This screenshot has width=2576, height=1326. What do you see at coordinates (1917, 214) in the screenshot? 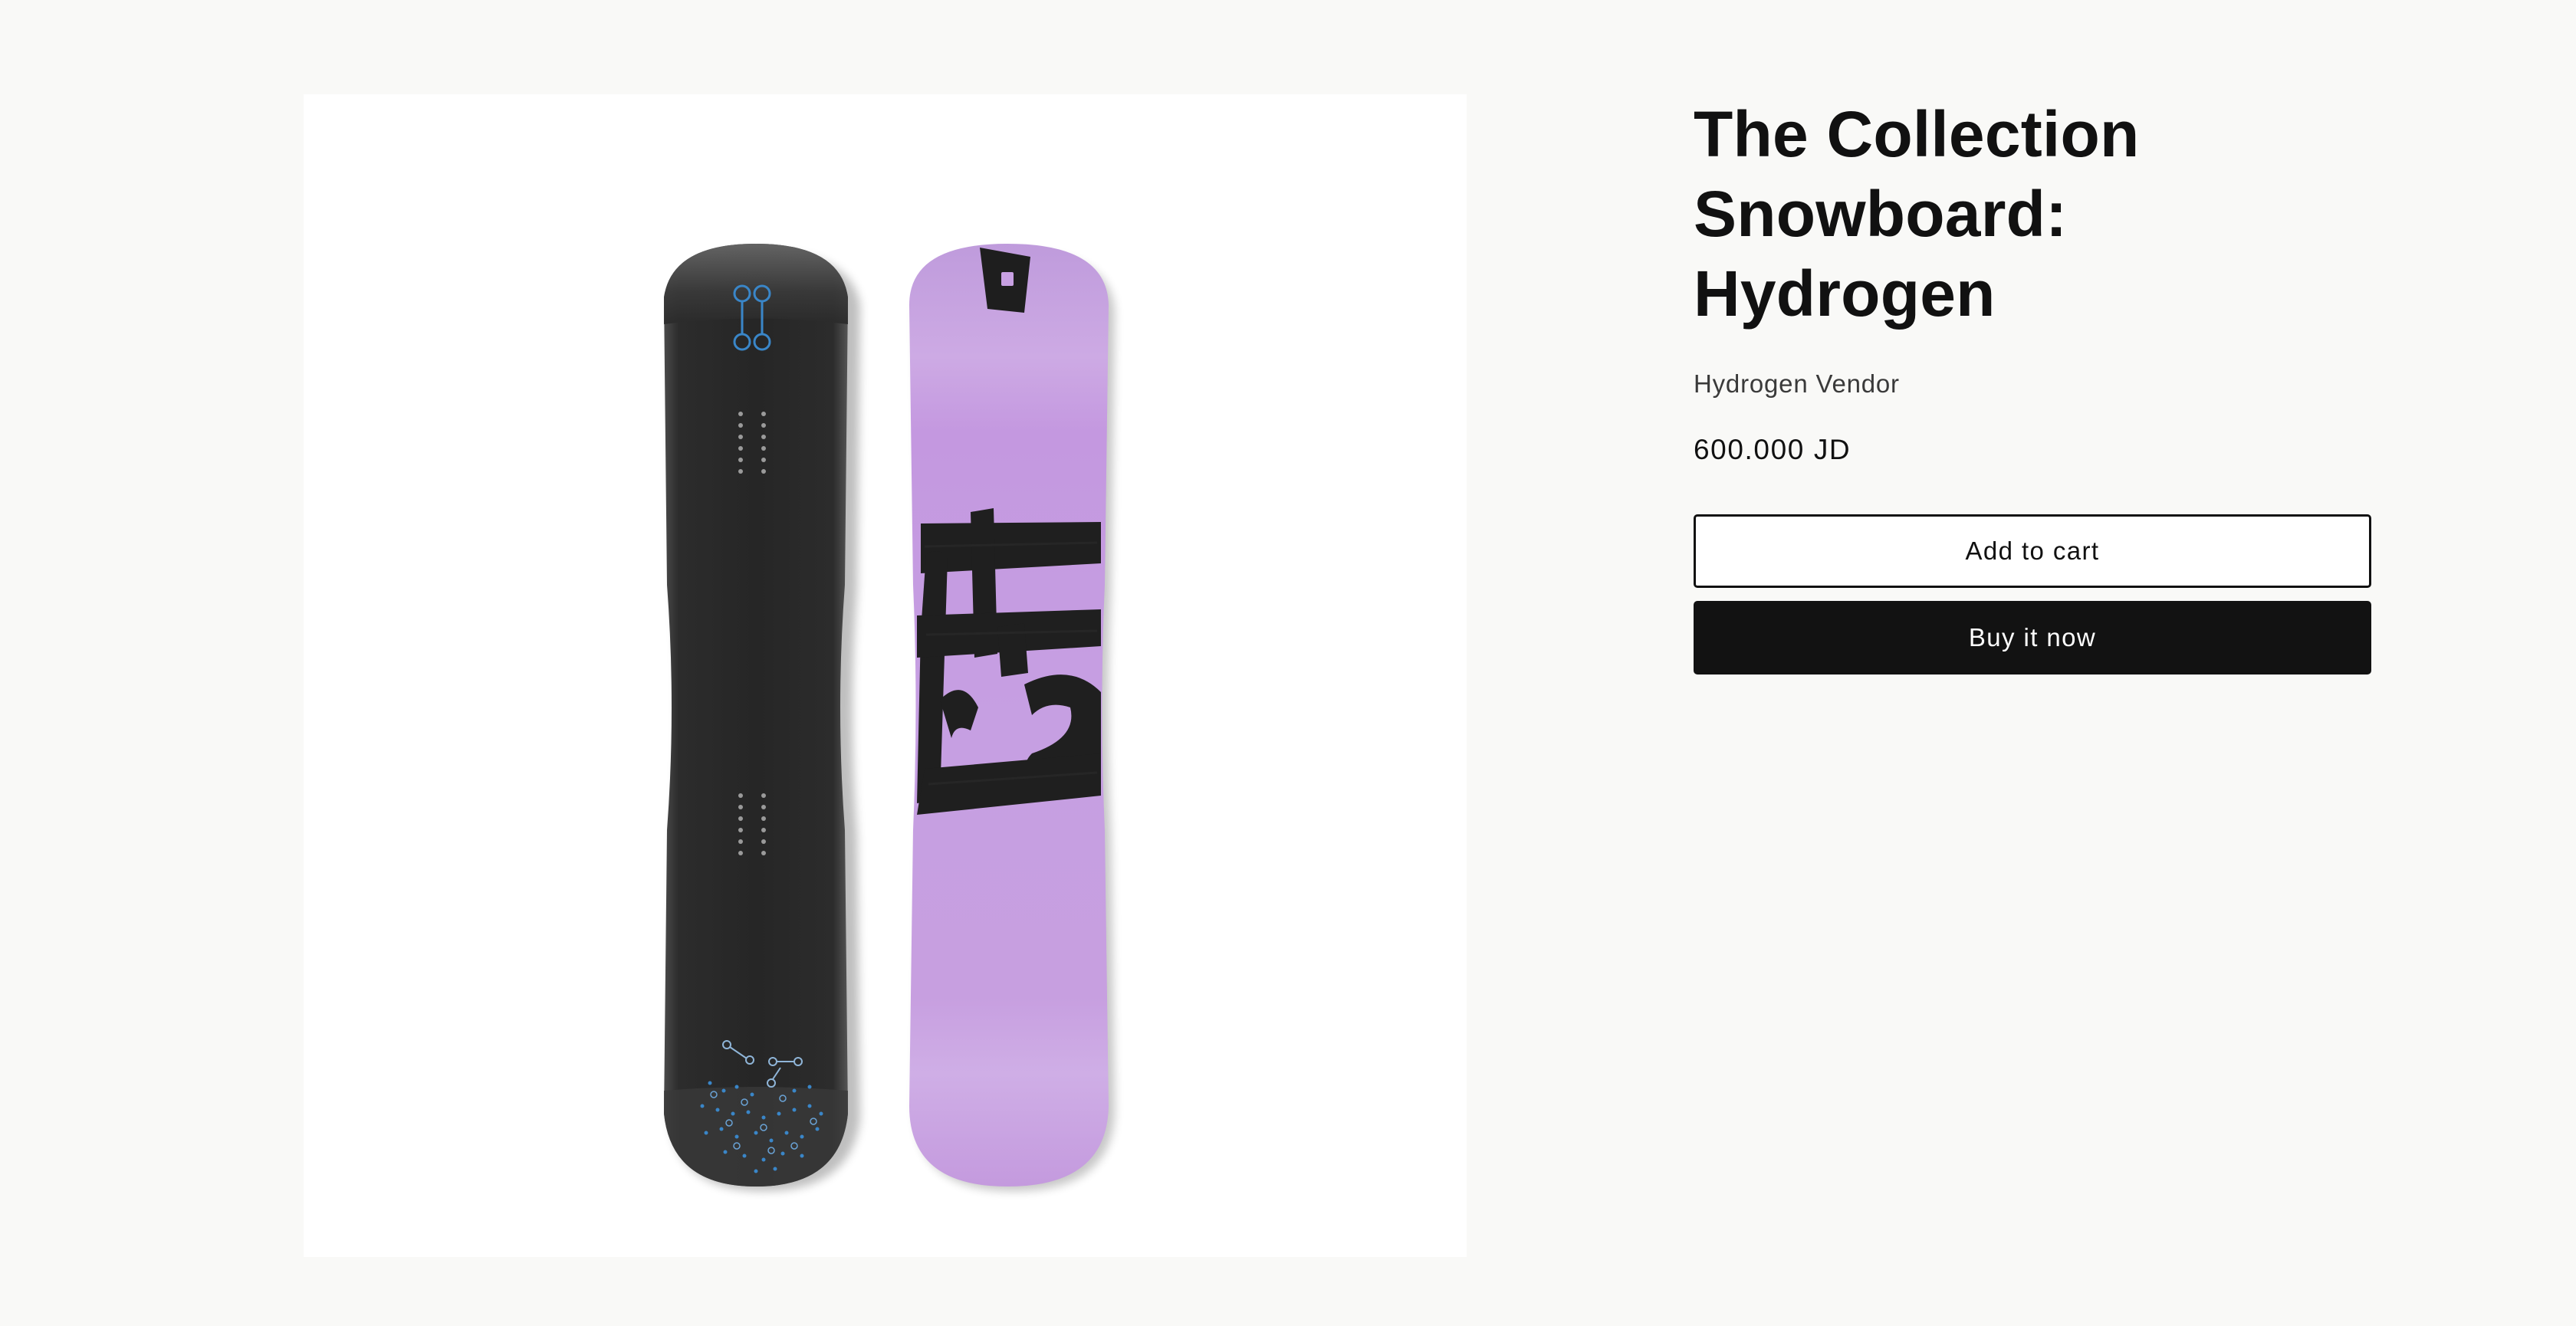
I see `product-title: The Collection Snowboard: Hydrogen` at bounding box center [1917, 214].